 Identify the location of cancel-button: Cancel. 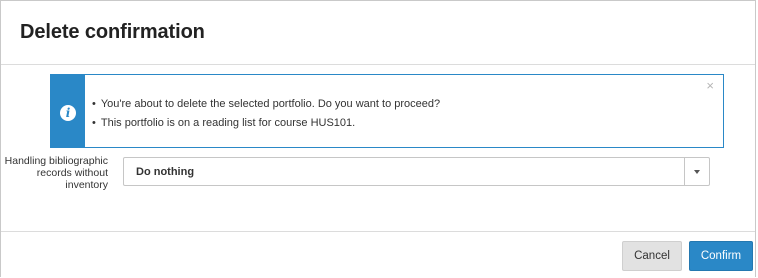
(652, 256).